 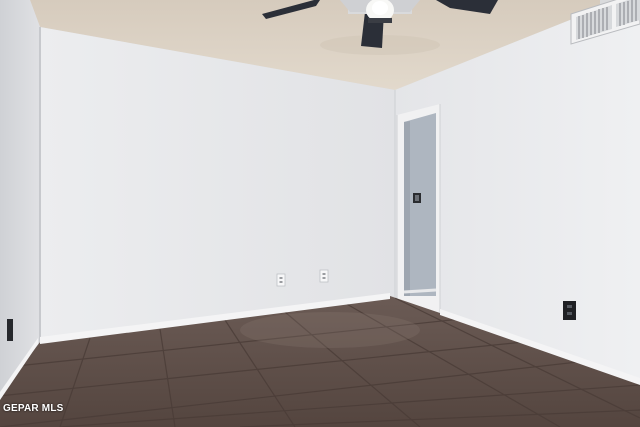 I want to click on left-wall, so click(x=20, y=197).